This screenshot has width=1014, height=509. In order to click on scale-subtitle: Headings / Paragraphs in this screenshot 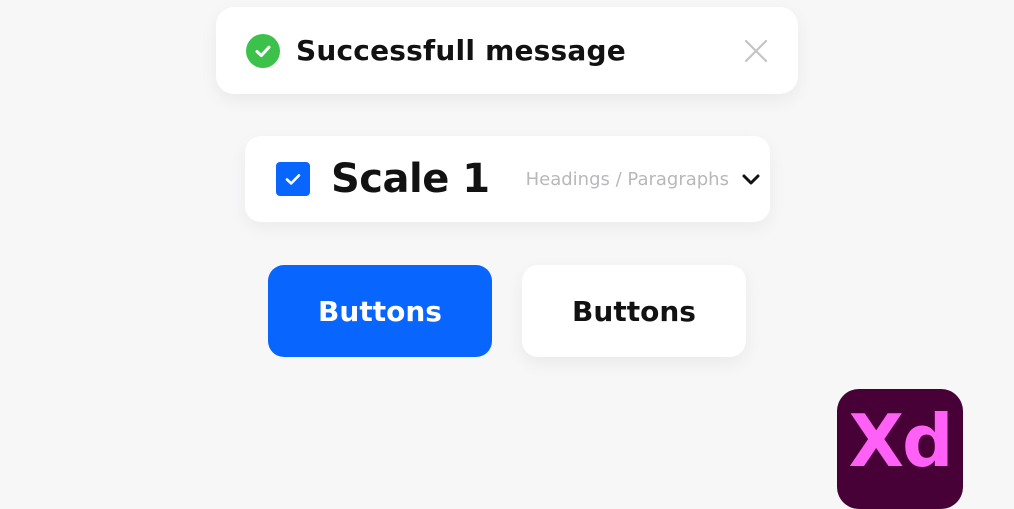, I will do `click(627, 179)`.